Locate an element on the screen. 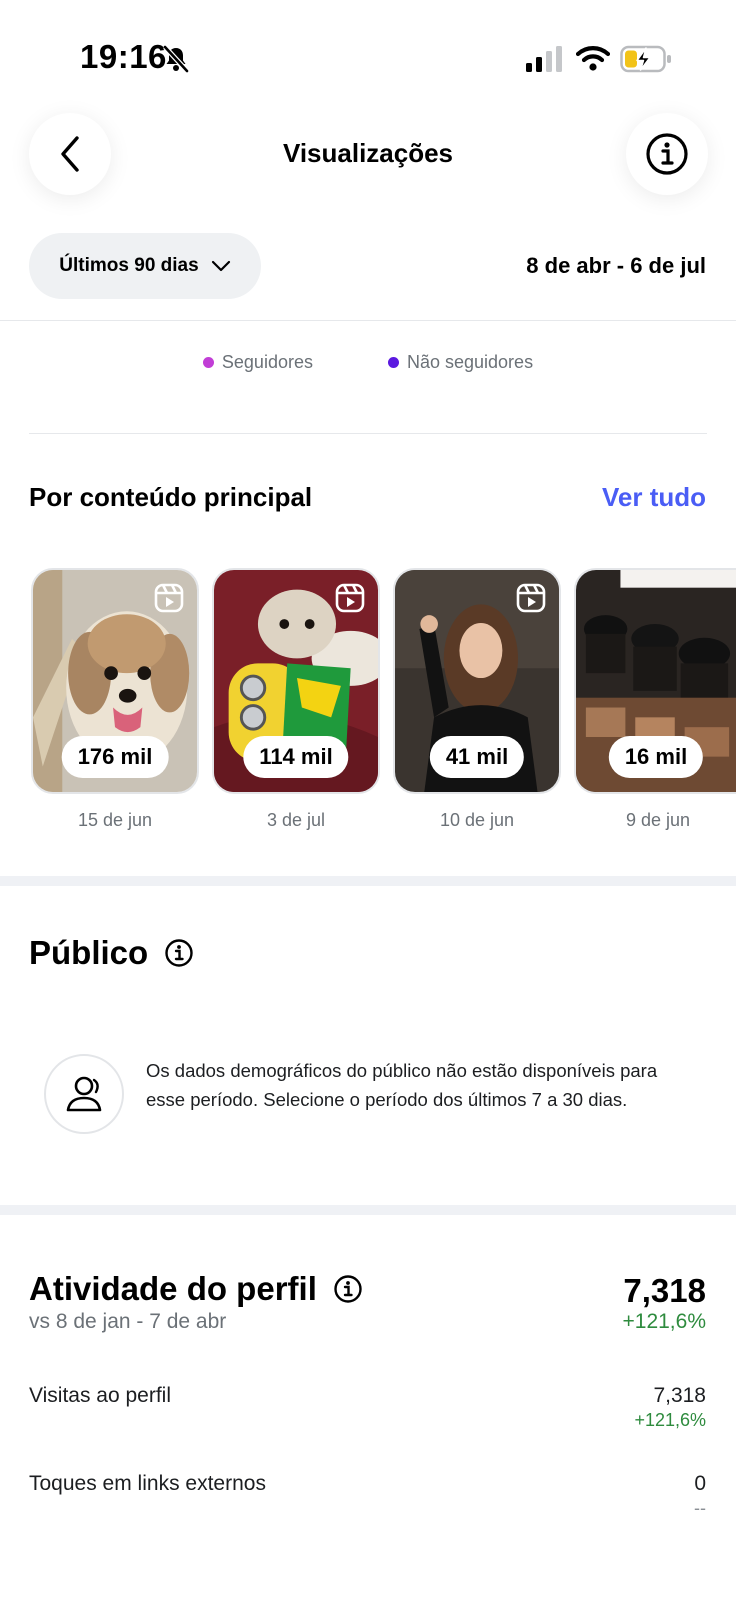 This screenshot has height=1600, width=736. status-bar: 19:16 is located at coordinates (368, 55).